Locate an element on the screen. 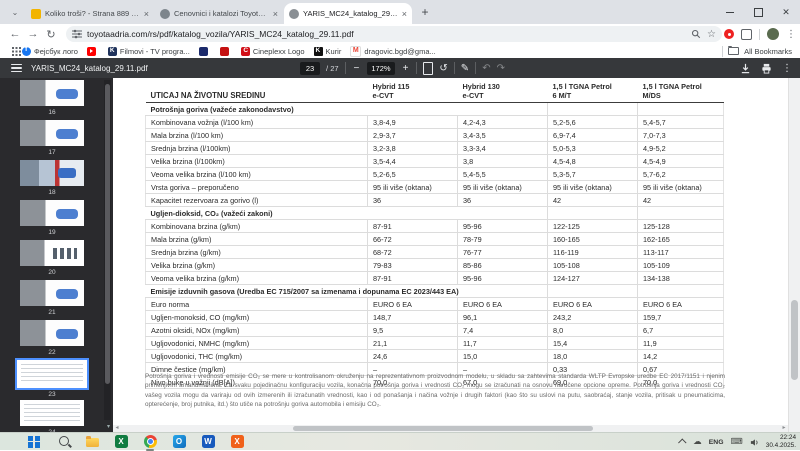 This screenshot has width=800, height=451. search-taskbar-button is located at coordinates (63, 442).